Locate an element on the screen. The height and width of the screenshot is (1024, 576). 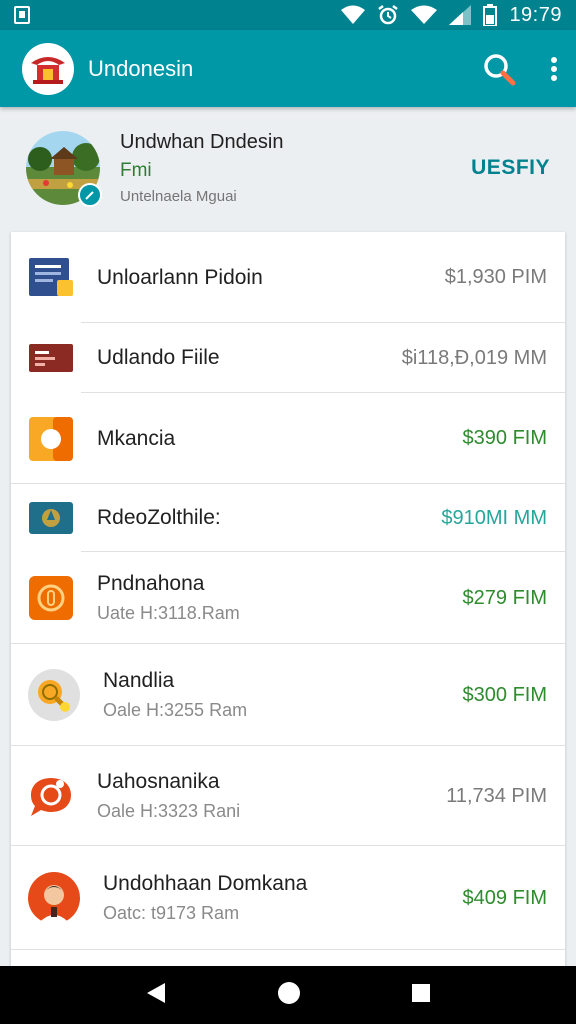
app-logo is located at coordinates (48, 68).